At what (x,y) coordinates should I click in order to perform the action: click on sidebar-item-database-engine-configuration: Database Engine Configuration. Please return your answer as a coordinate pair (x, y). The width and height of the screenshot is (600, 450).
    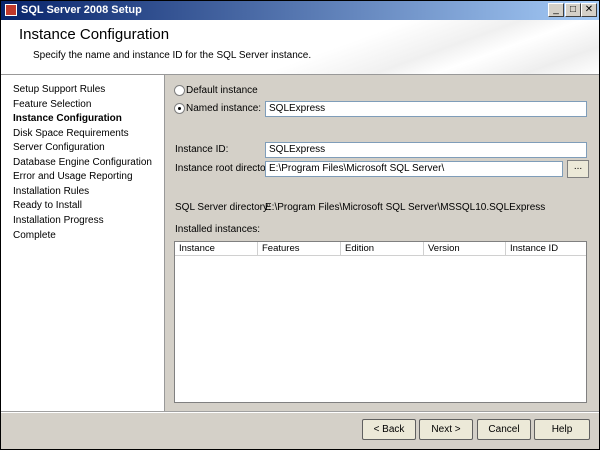
    Looking at the image, I should click on (82, 162).